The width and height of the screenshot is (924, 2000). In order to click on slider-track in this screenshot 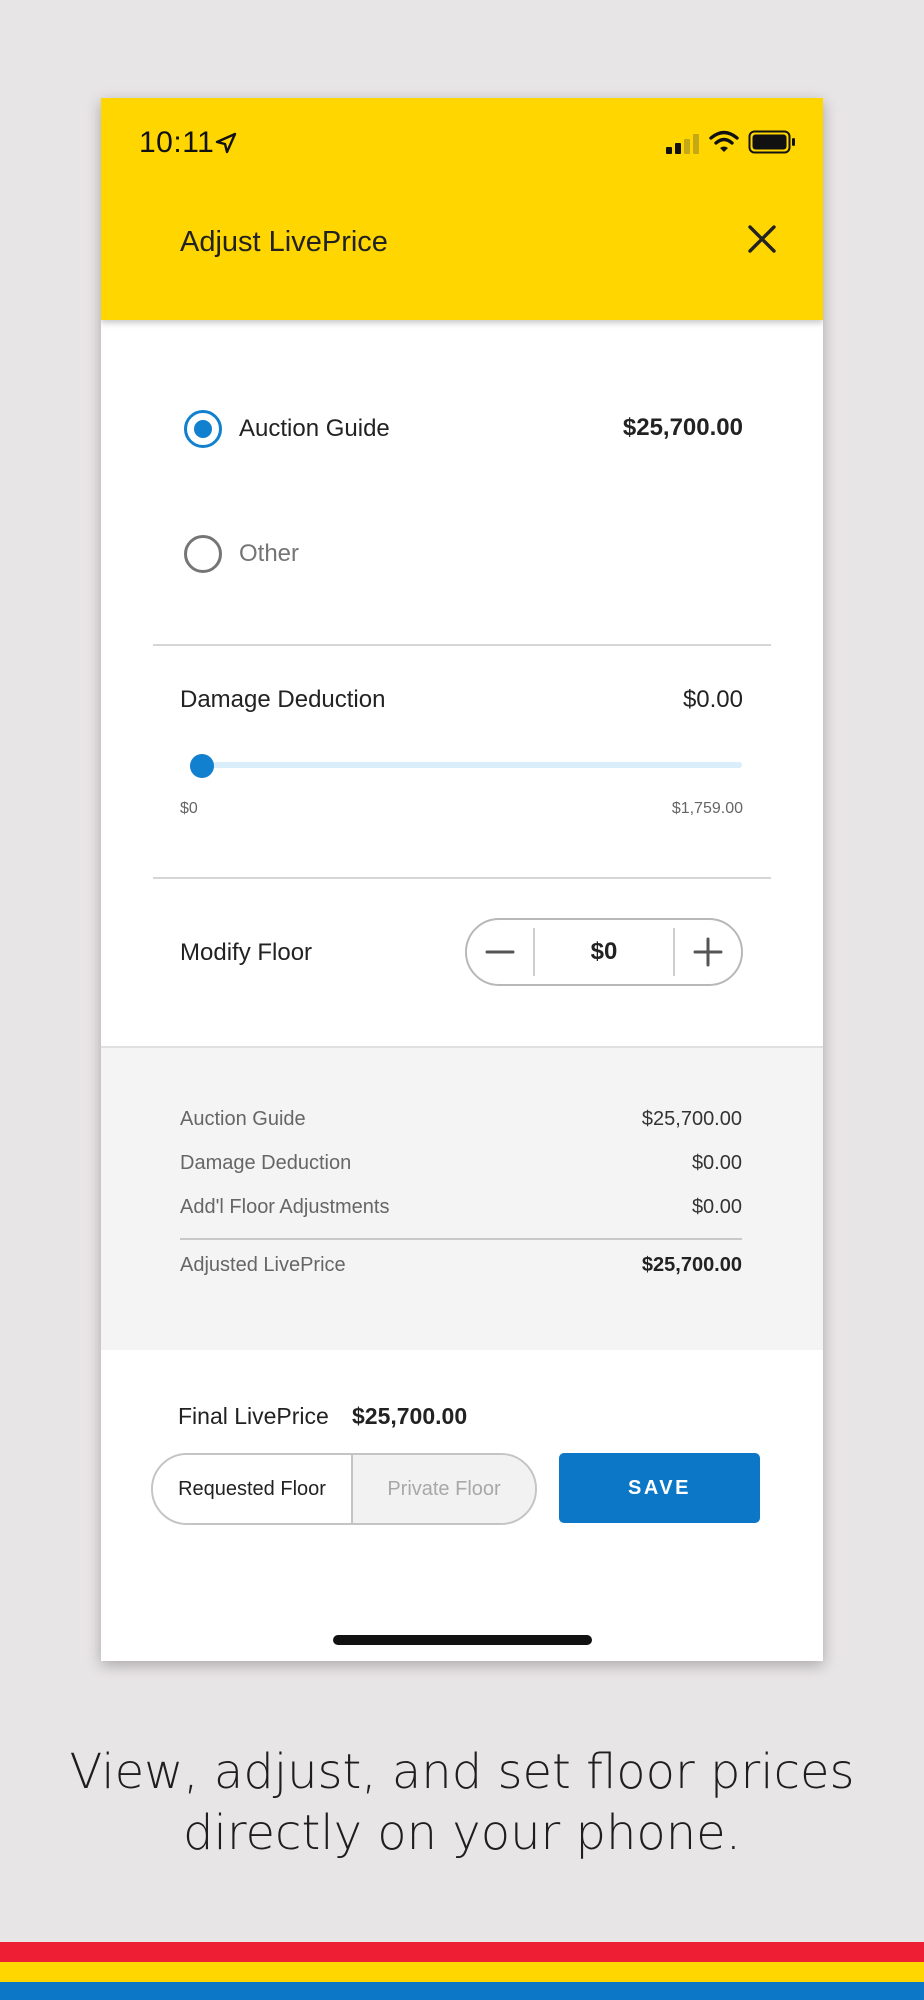, I will do `click(466, 765)`.